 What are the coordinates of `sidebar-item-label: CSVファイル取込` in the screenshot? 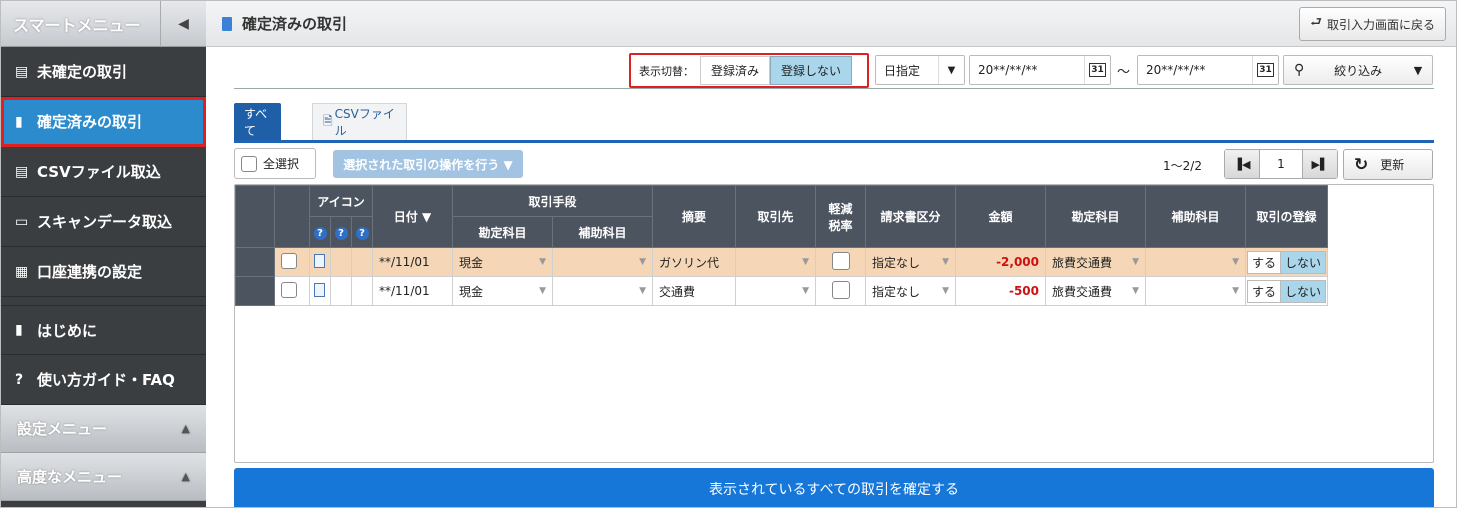 It's located at (99, 172).